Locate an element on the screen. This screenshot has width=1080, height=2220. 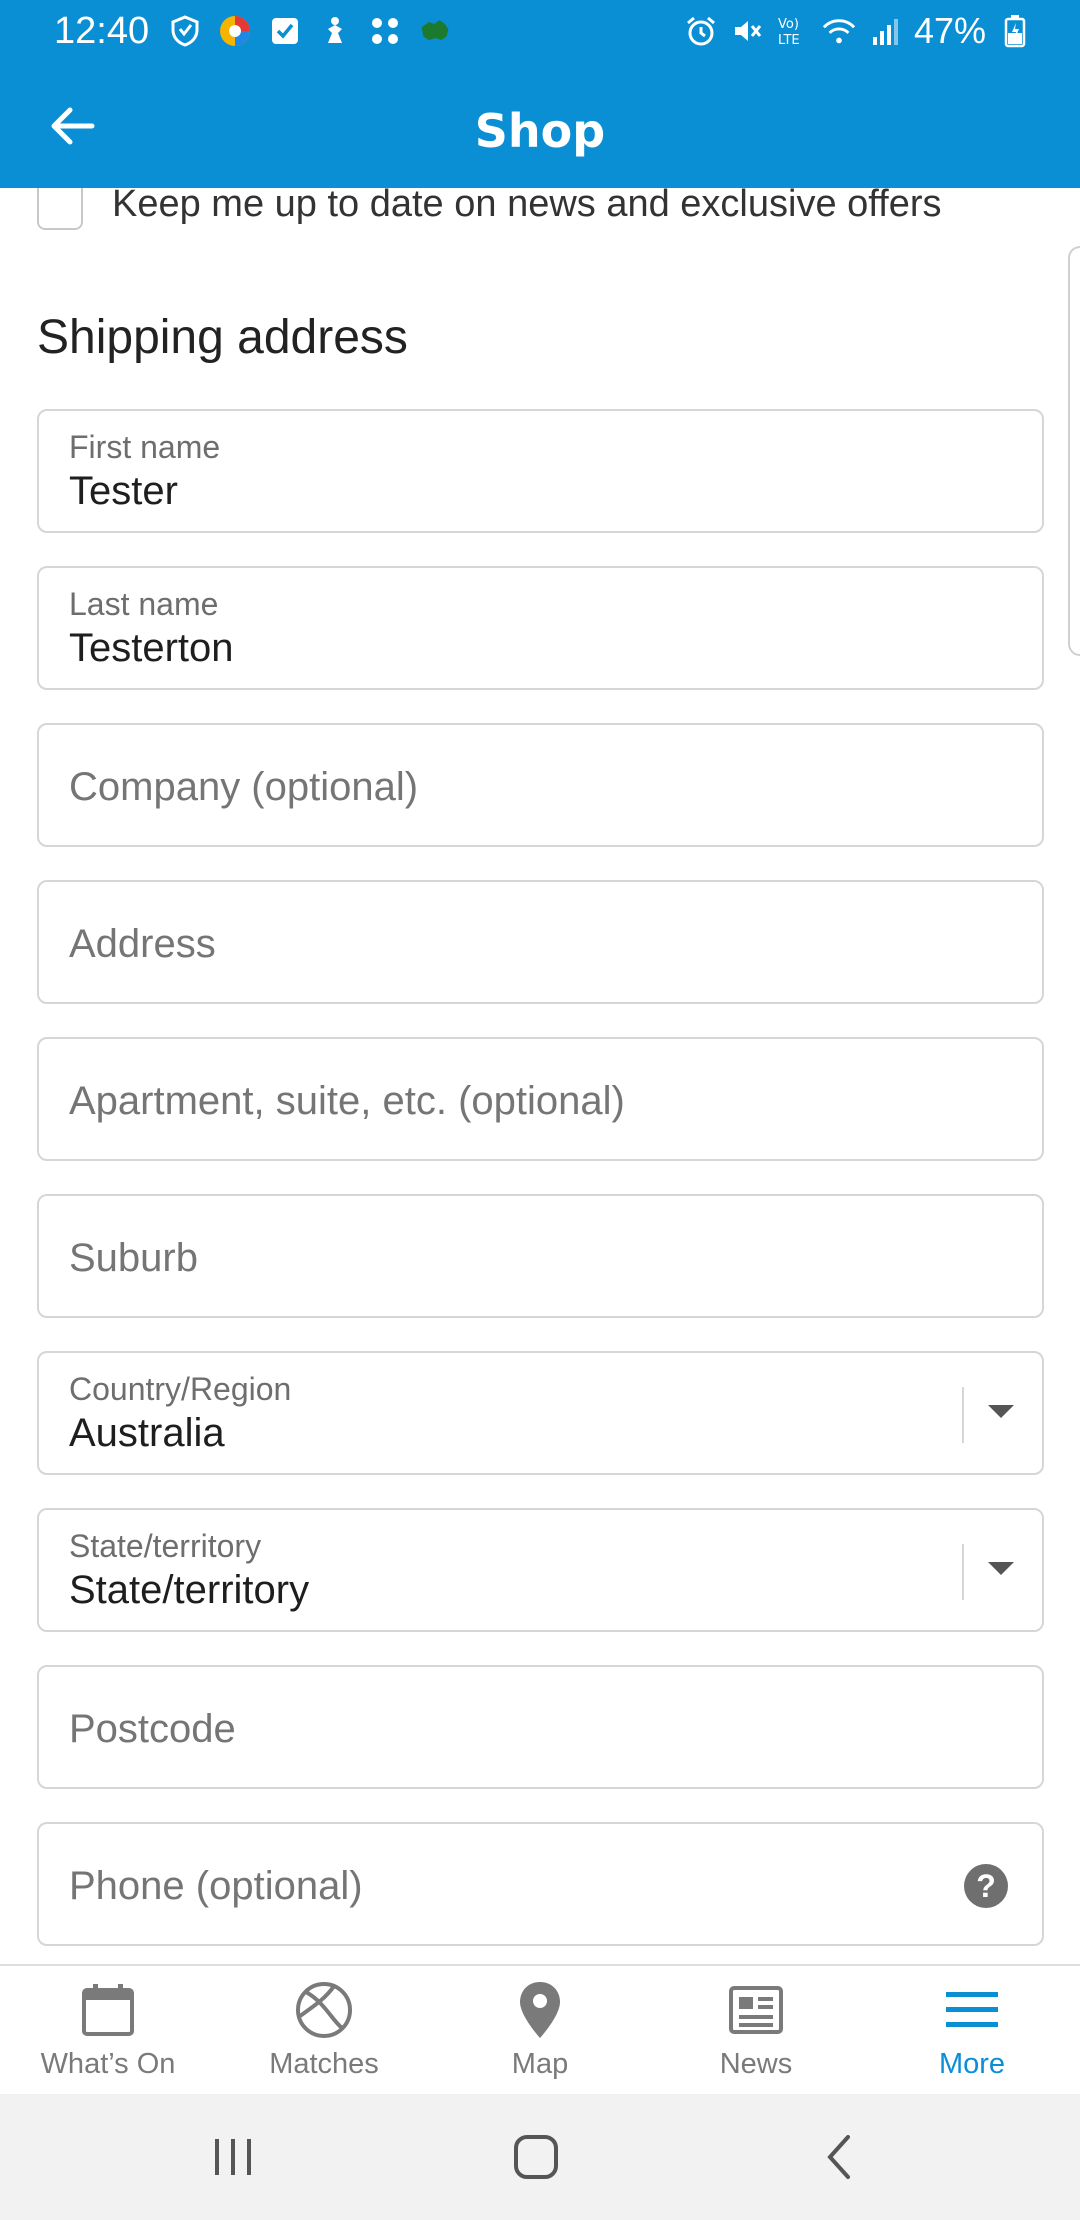
newspaper-icon is located at coordinates (756, 2010).